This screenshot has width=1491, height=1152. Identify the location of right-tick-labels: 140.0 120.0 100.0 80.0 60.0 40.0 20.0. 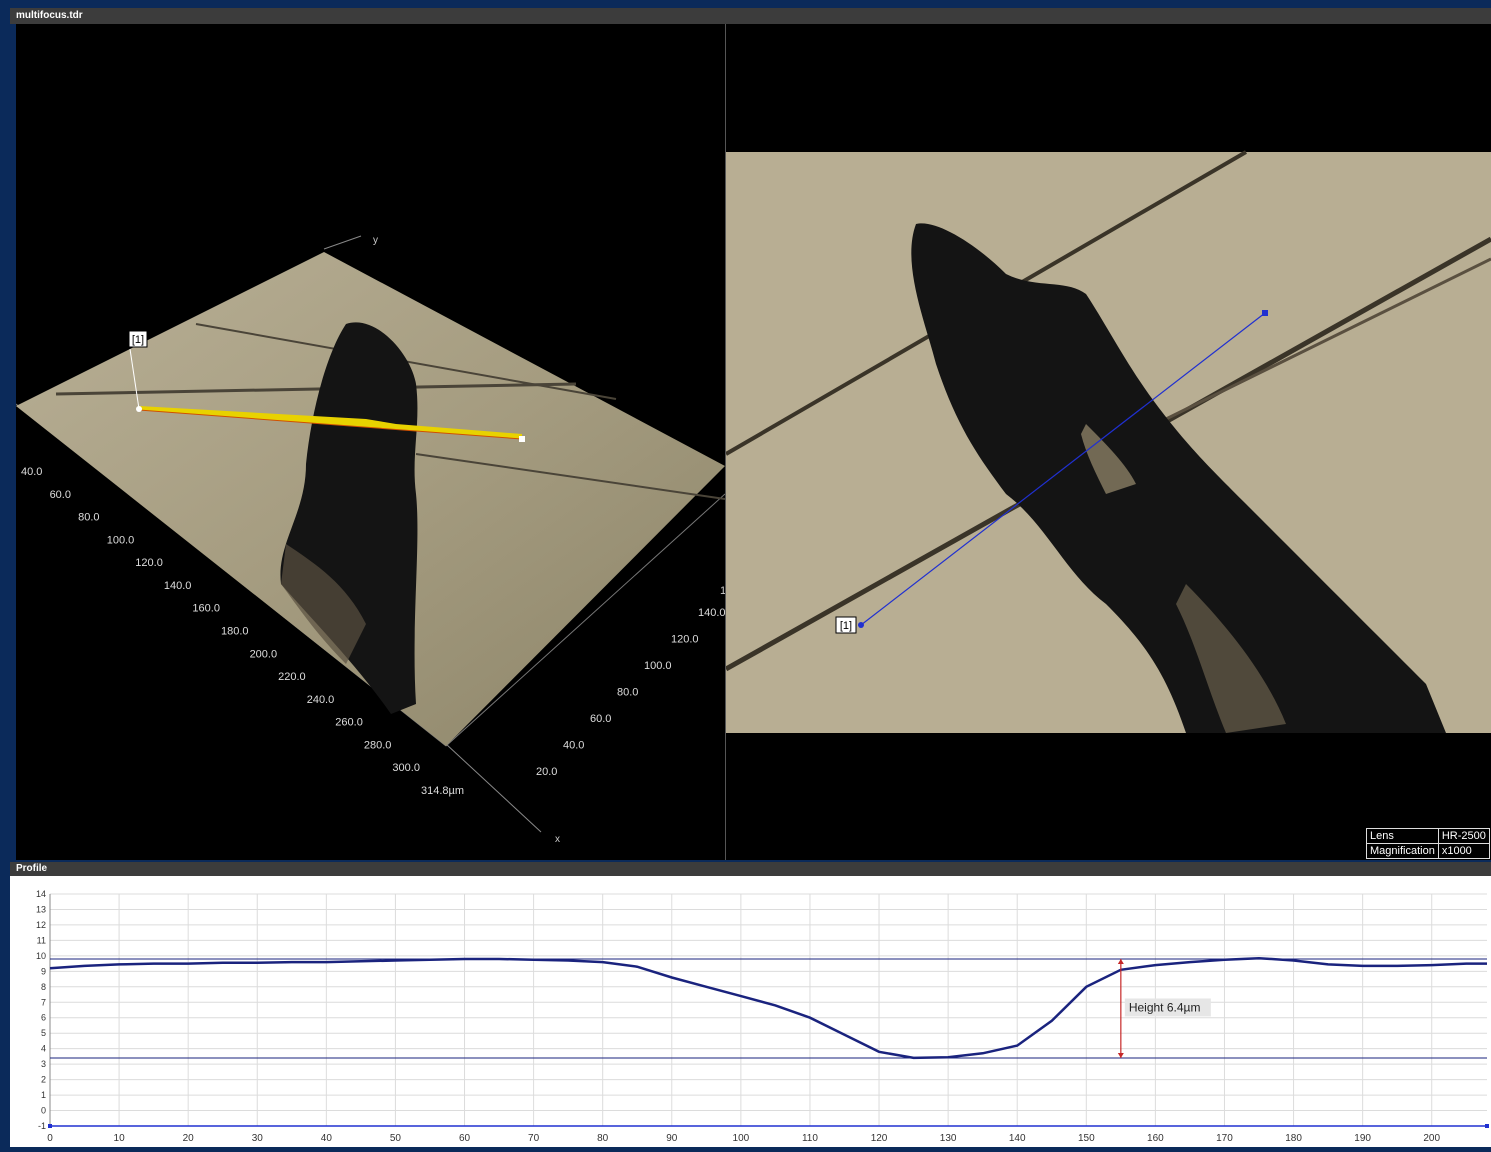
(630, 692).